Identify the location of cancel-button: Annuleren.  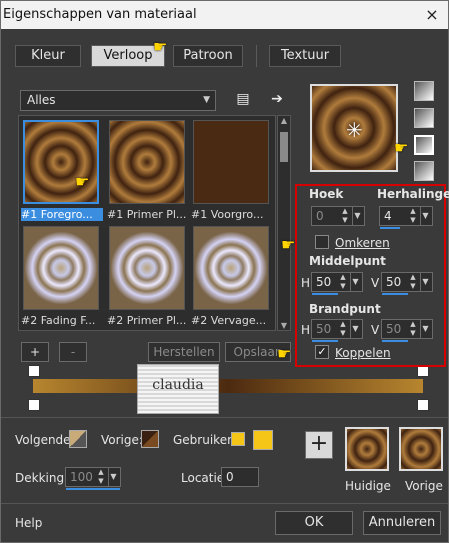
(402, 523).